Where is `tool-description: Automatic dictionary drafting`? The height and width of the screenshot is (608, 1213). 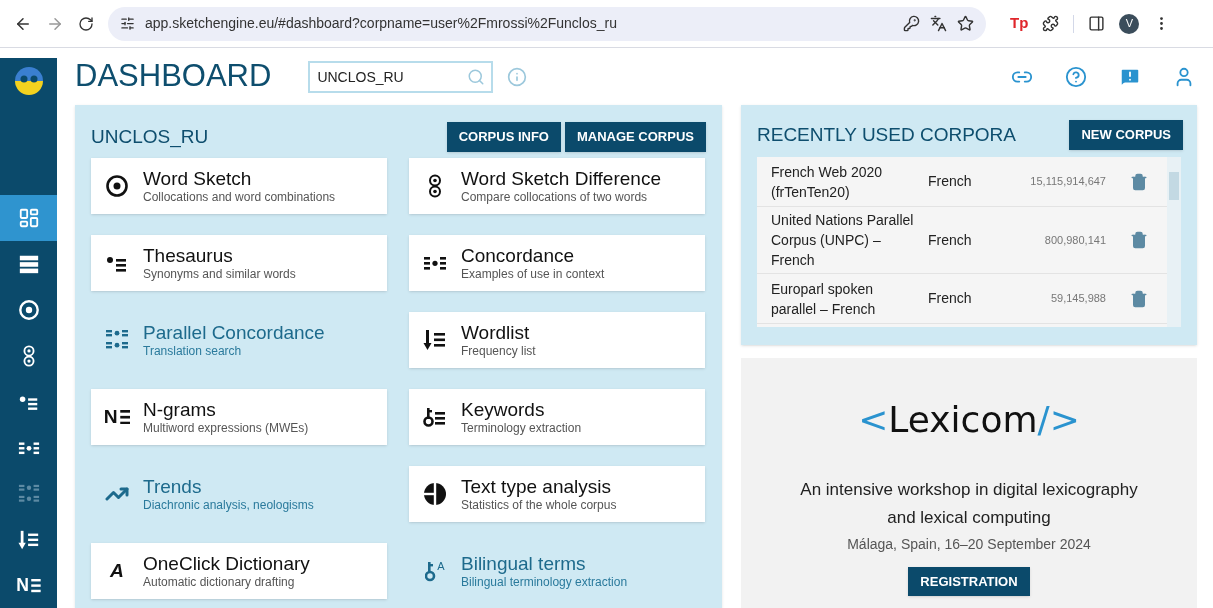
tool-description: Automatic dictionary drafting is located at coordinates (219, 583).